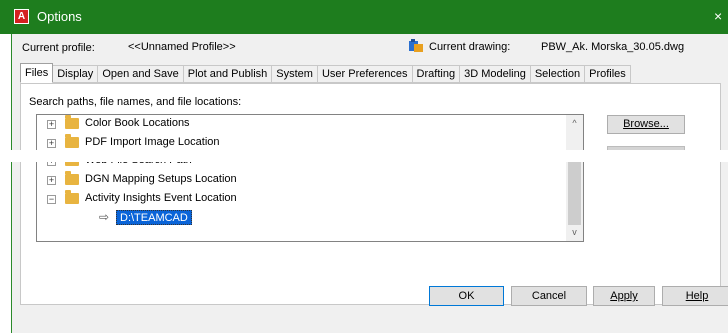  I want to click on selected-path: D:\TEAMCAD, so click(154, 217).